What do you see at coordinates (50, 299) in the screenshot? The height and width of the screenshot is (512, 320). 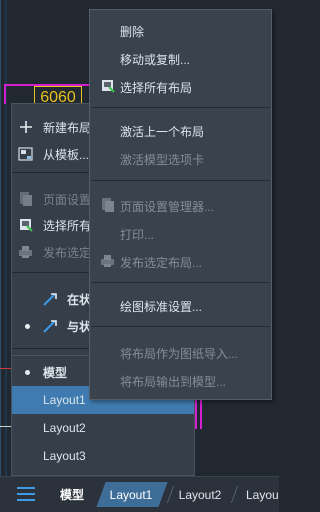 I see `statusbar-icon` at bounding box center [50, 299].